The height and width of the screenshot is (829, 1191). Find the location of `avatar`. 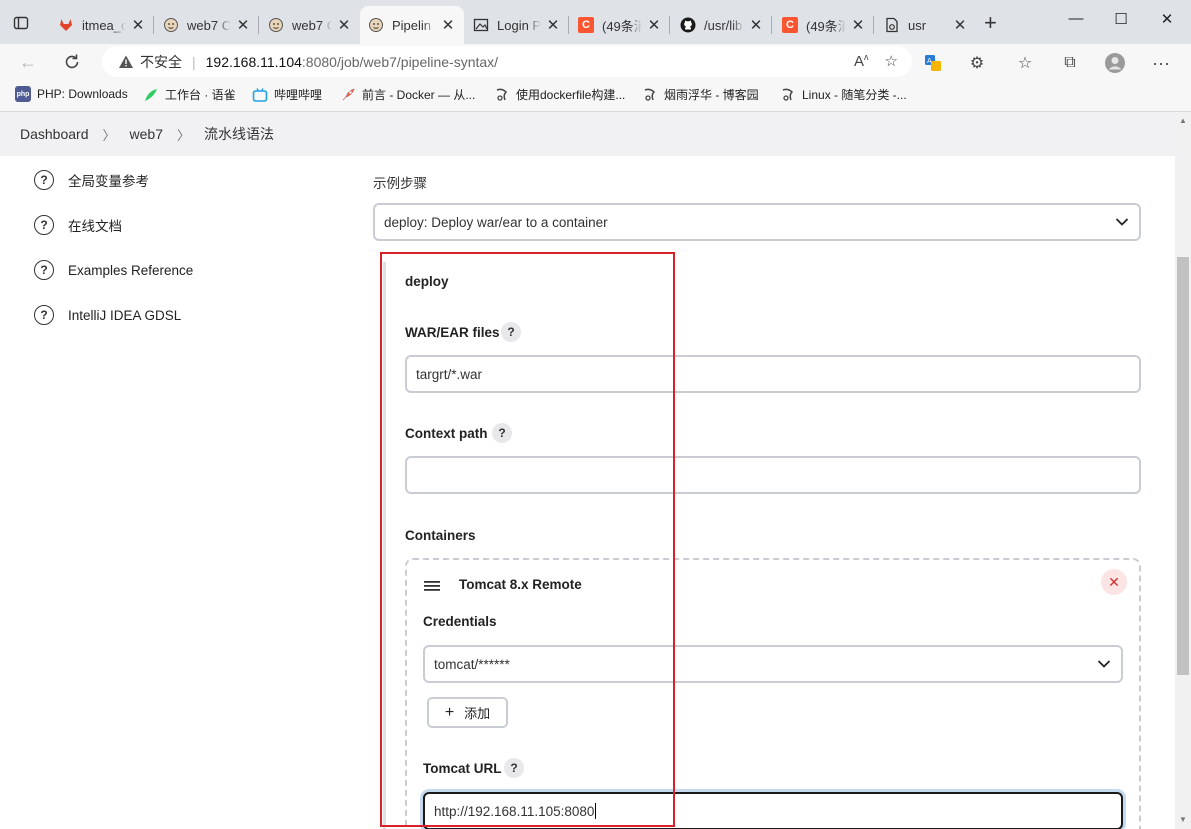

avatar is located at coordinates (1115, 63).